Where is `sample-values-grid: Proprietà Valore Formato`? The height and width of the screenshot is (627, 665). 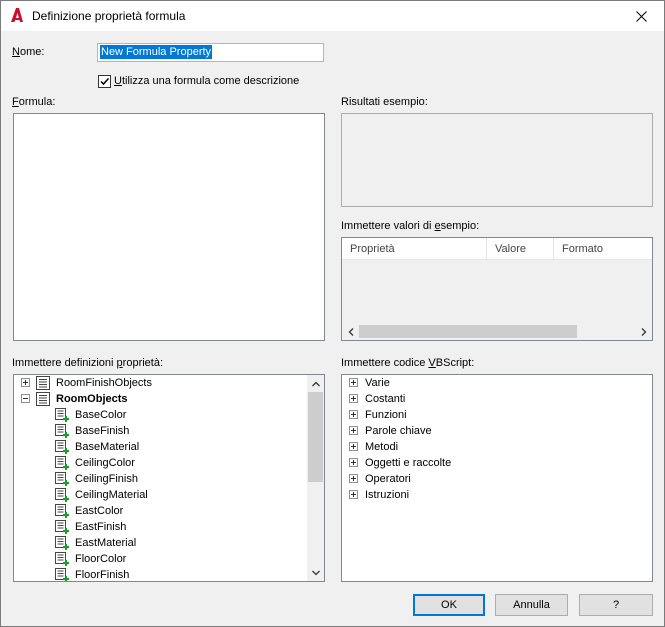 sample-values-grid: Proprietà Valore Formato is located at coordinates (497, 289).